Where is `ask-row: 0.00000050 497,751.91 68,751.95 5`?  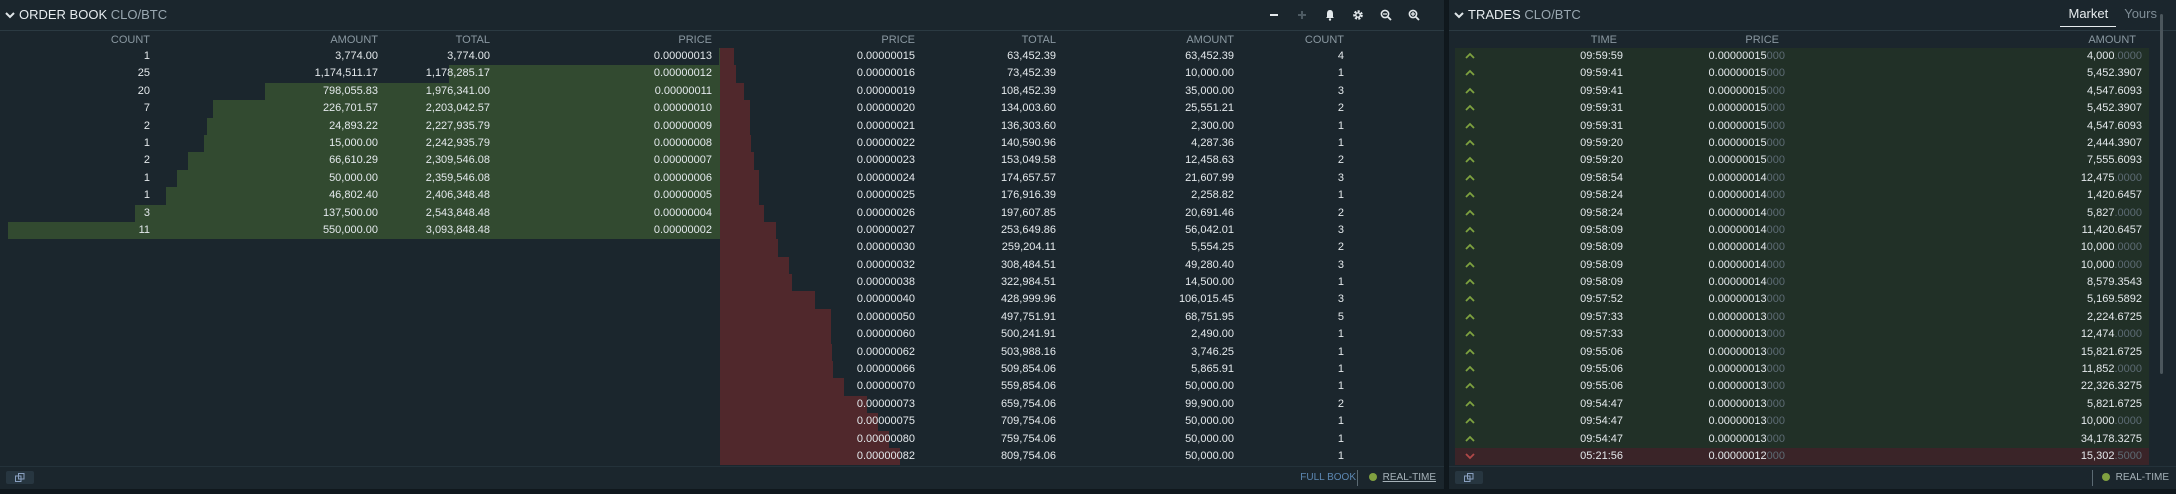
ask-row: 0.00000050 497,751.91 68,751.95 5 is located at coordinates (1082, 317).